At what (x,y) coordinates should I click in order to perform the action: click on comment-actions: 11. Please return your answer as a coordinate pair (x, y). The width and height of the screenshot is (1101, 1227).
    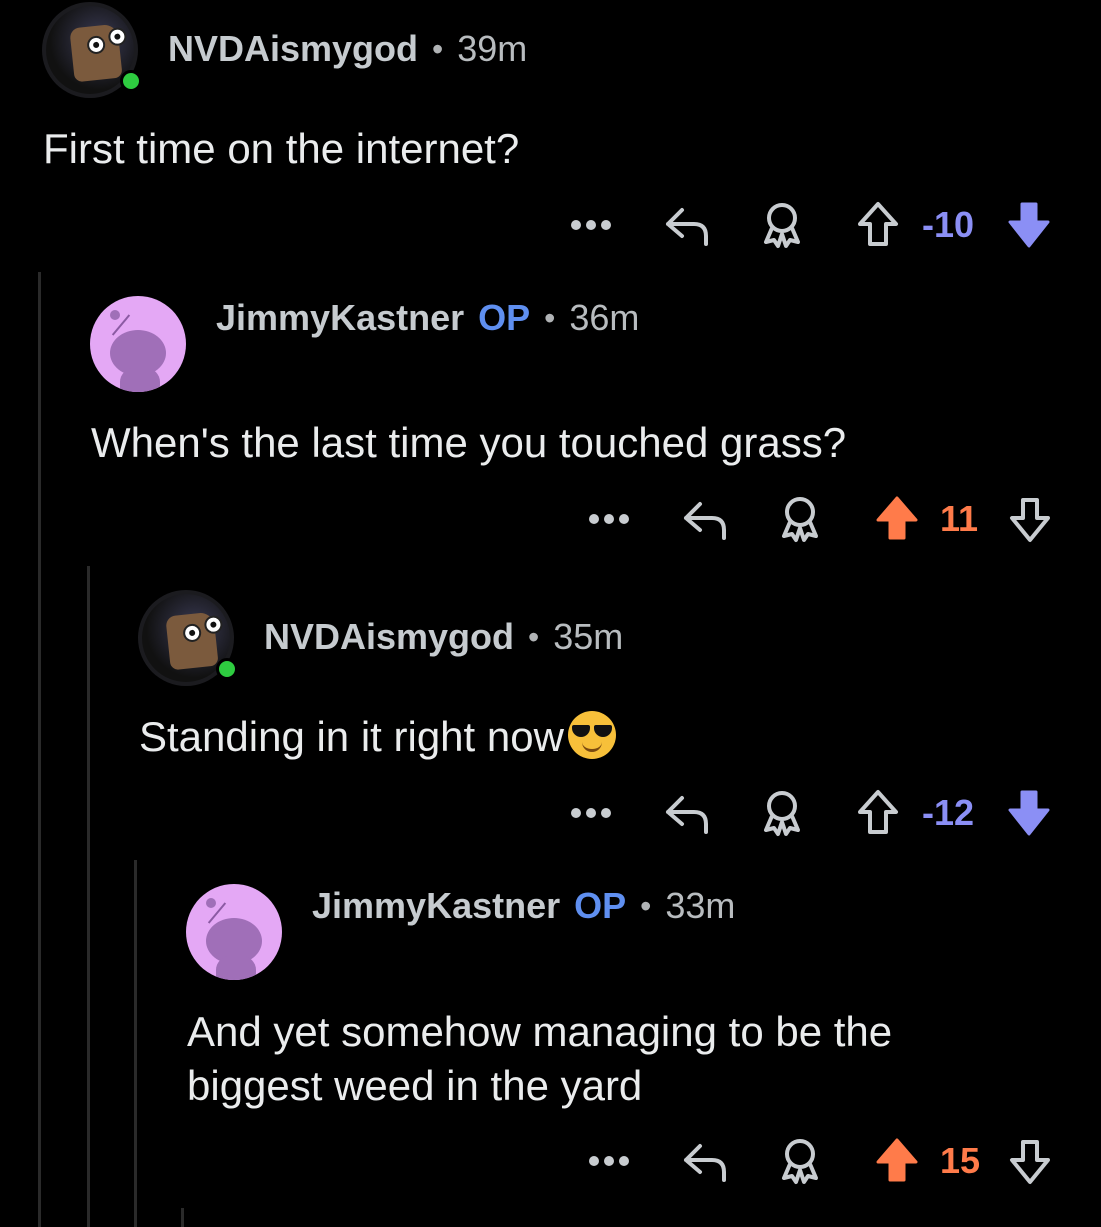
    Looking at the image, I should click on (550, 519).